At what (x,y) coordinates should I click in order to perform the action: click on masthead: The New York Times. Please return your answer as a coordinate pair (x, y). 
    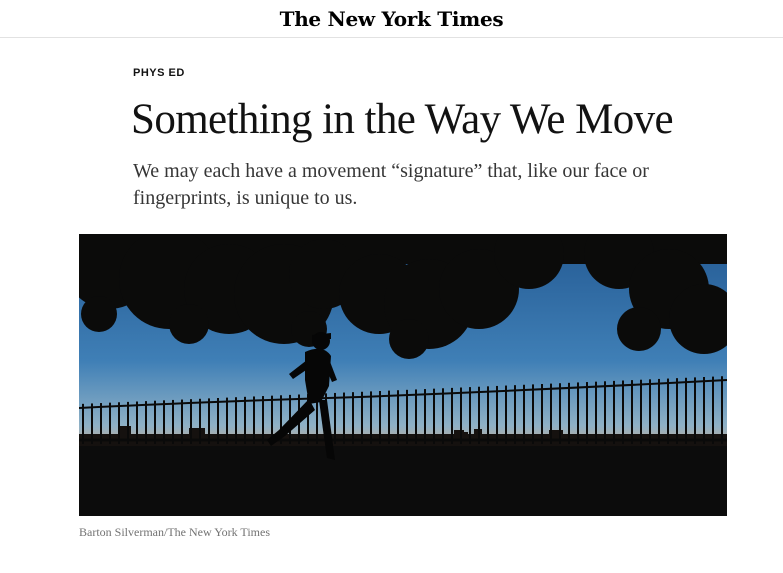
    Looking at the image, I should click on (391, 19).